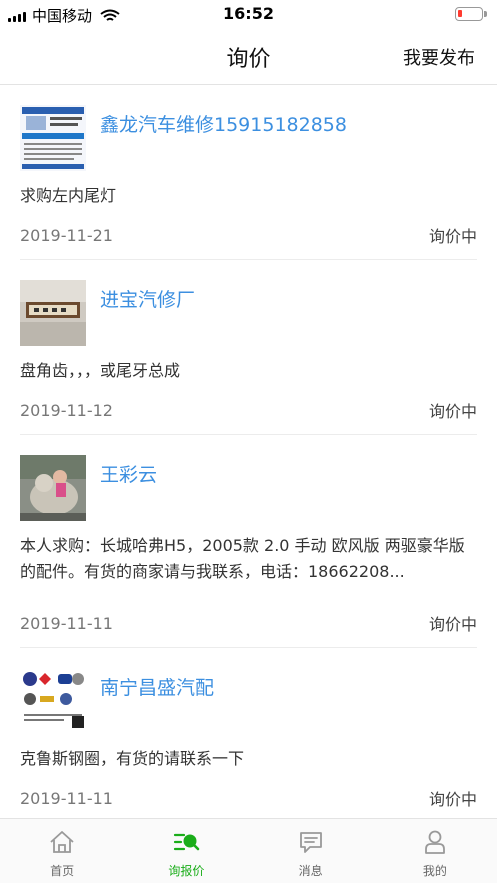 The image size is (497, 883). What do you see at coordinates (100, 370) in the screenshot?
I see `inquiry-content: 盘角齿，，，或尾牙总成` at bounding box center [100, 370].